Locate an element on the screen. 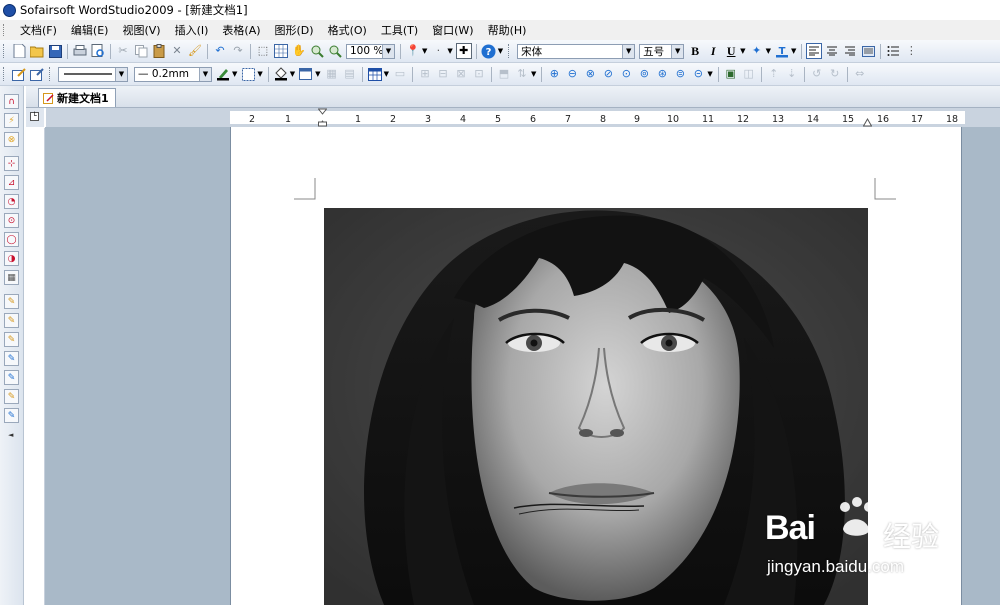 Image resolution: width=1000 pixels, height=605 pixels. cut-icon: ✂ is located at coordinates (123, 51).